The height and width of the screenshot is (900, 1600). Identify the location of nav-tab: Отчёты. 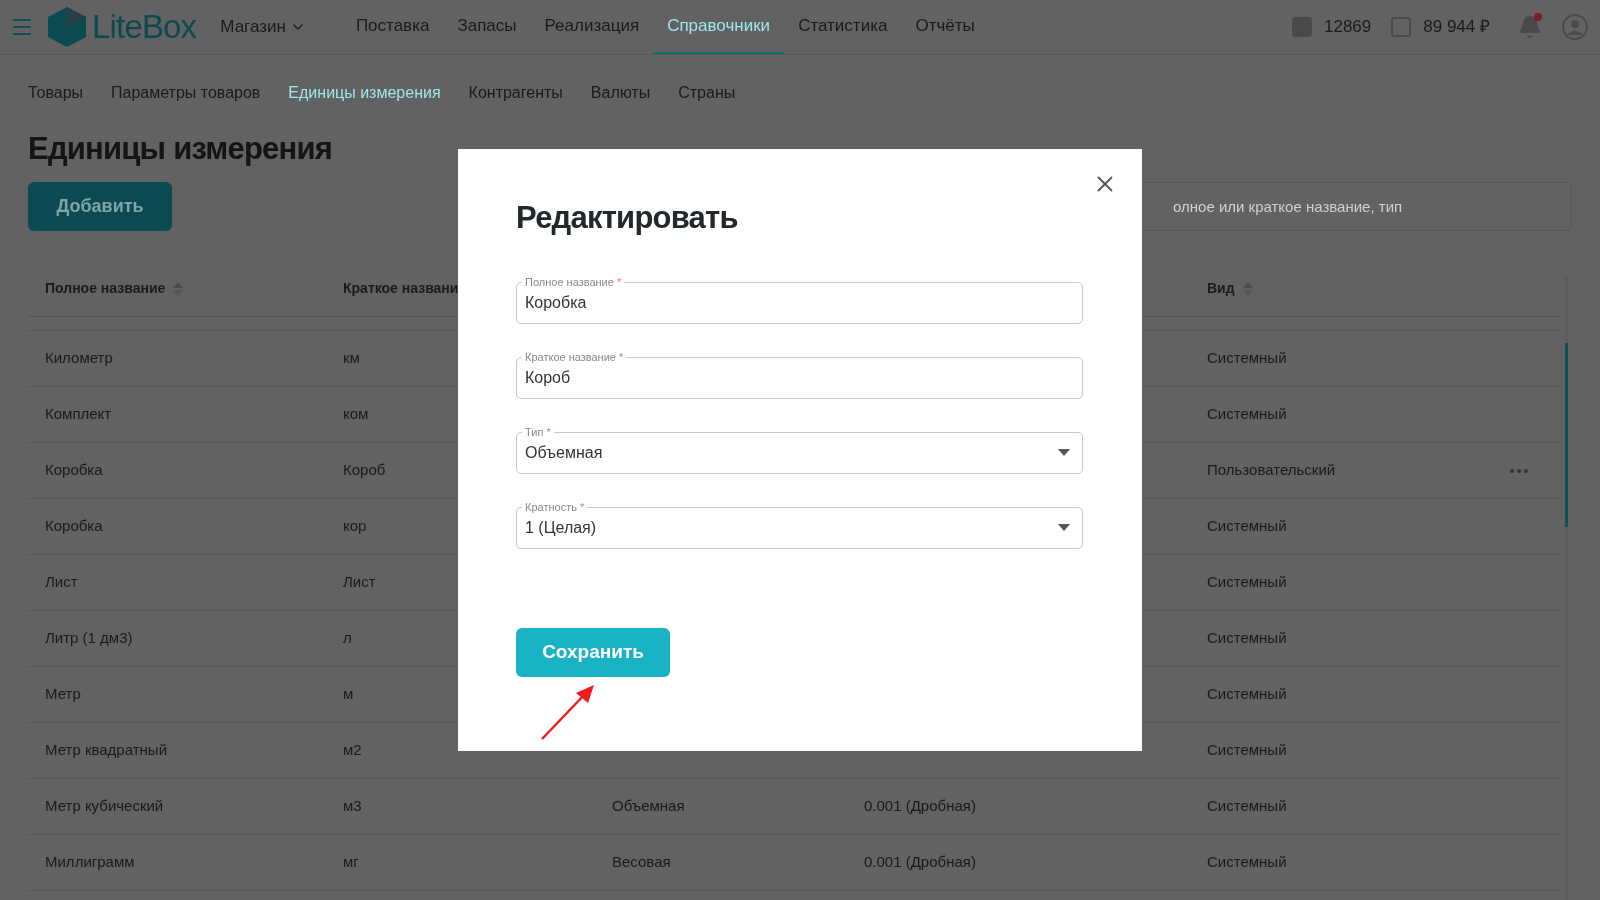
(945, 27).